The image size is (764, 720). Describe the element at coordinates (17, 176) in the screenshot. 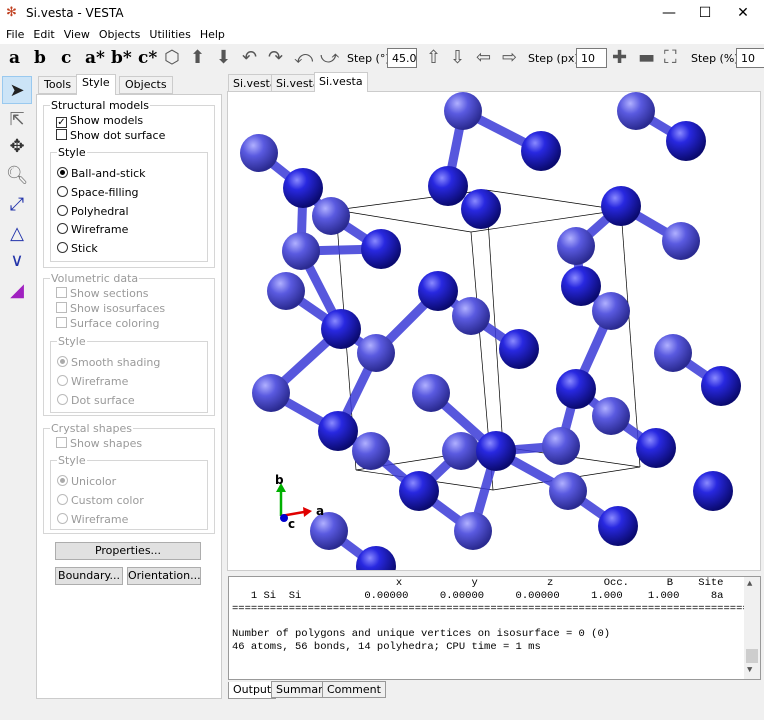

I see `magnify-tool-icon: 🔍︎` at that location.